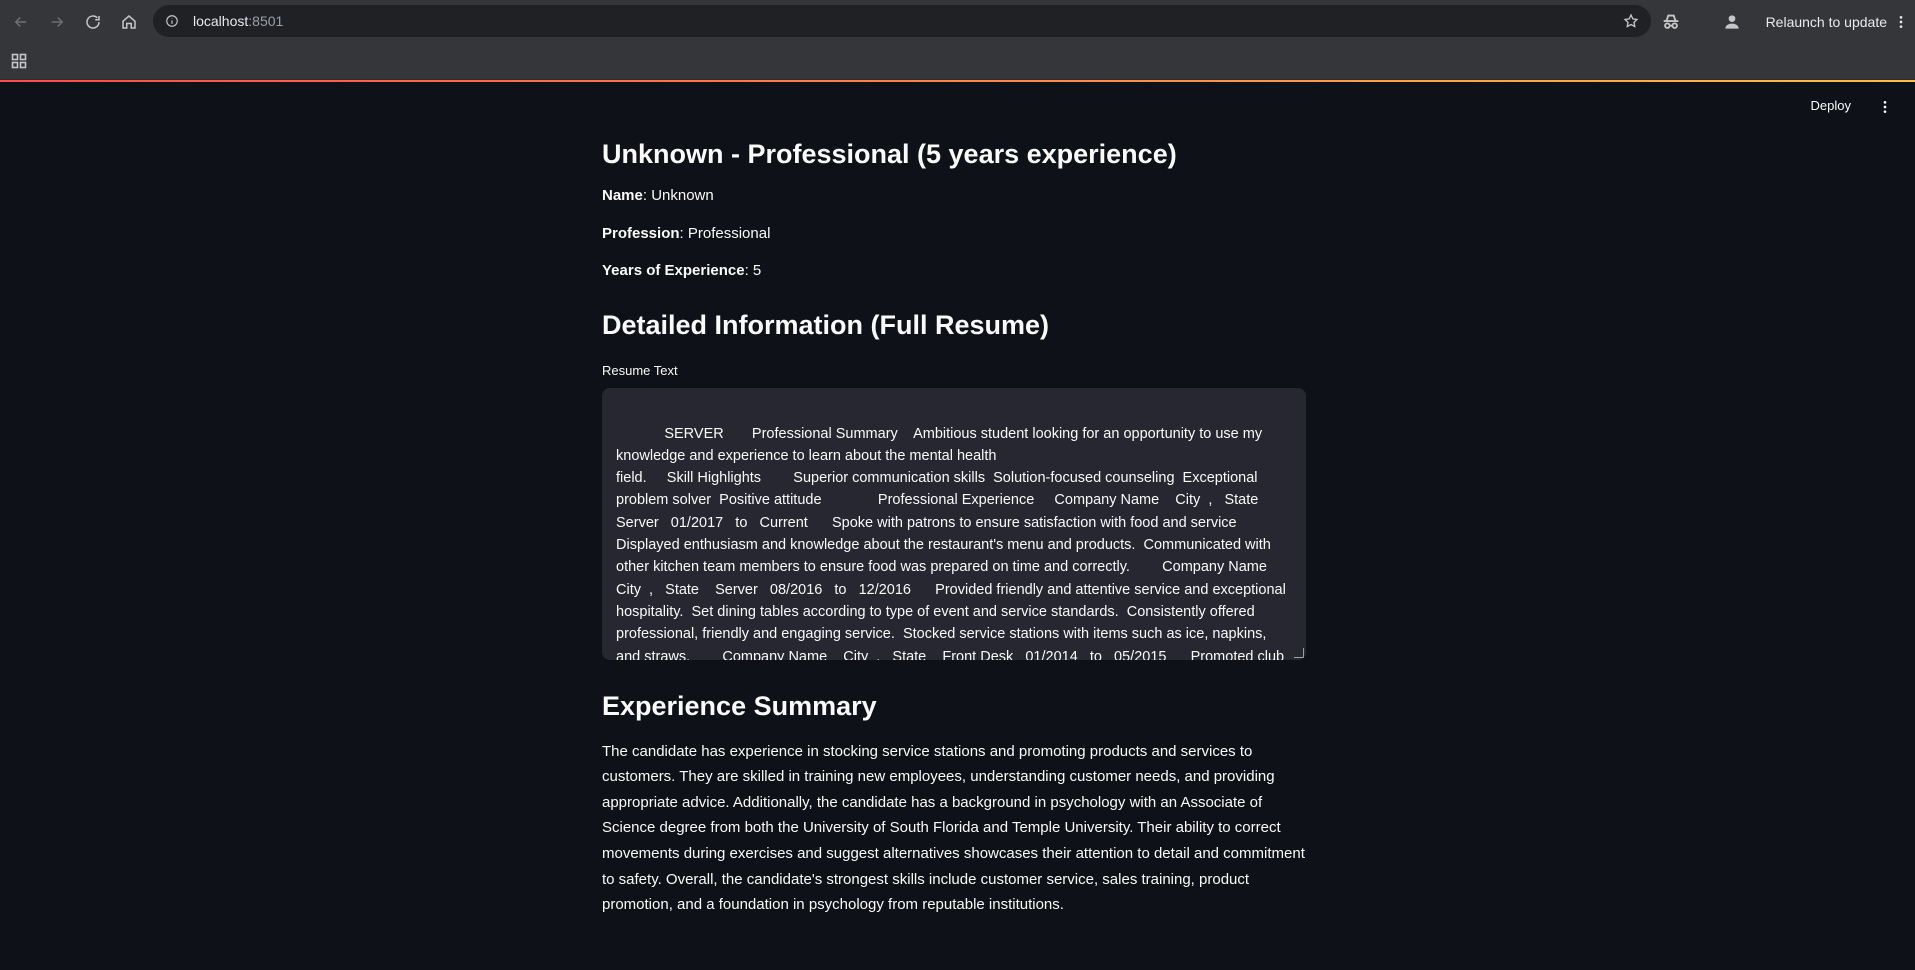 This screenshot has height=970, width=1915. I want to click on relaunch-button: Relaunch to update, so click(1826, 22).